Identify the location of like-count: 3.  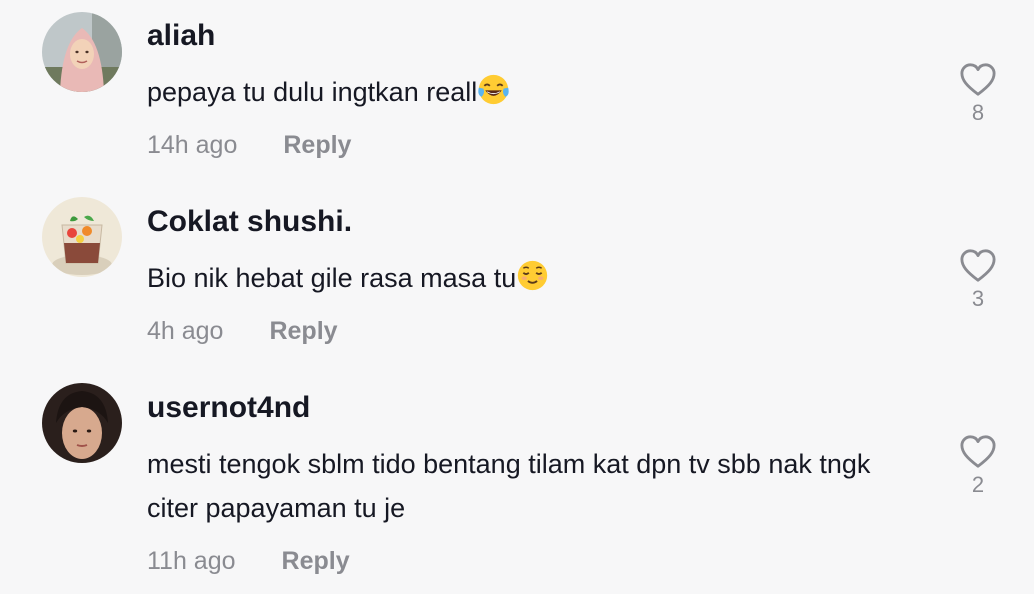
(978, 298).